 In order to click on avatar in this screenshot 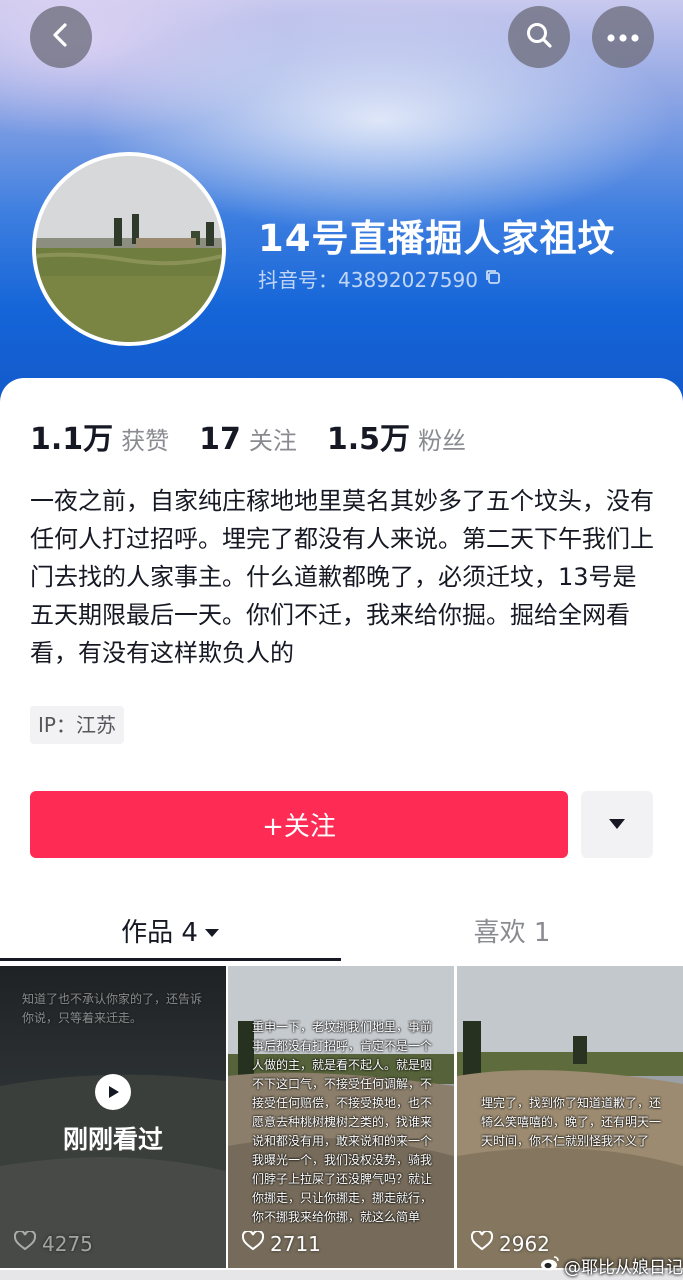, I will do `click(129, 249)`.